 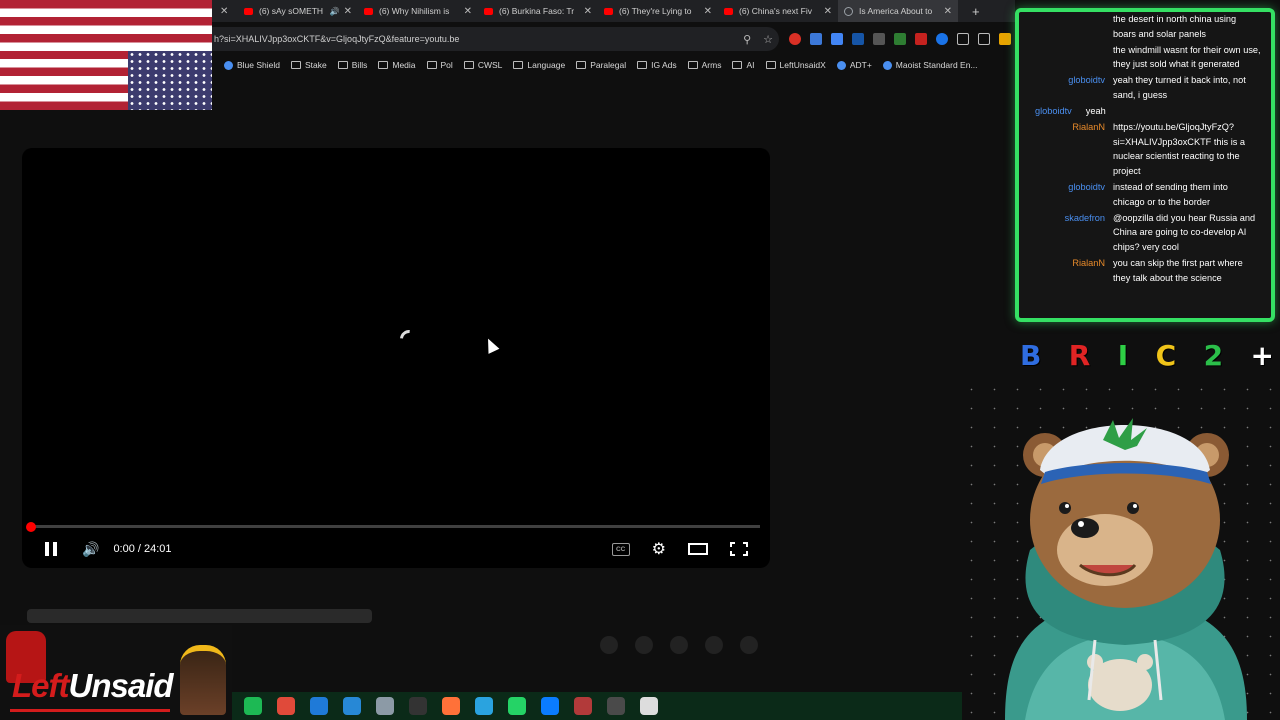 I want to click on fullscreen-button, so click(x=739, y=549).